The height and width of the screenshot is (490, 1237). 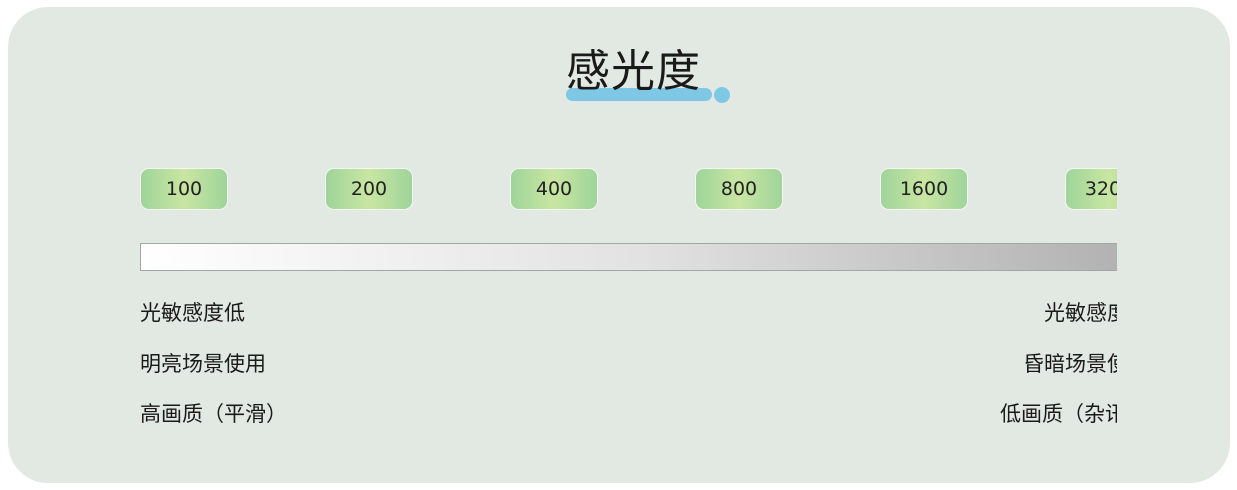 What do you see at coordinates (1058, 414) in the screenshot?
I see `low-quality-label: 低画质（杂讯）` at bounding box center [1058, 414].